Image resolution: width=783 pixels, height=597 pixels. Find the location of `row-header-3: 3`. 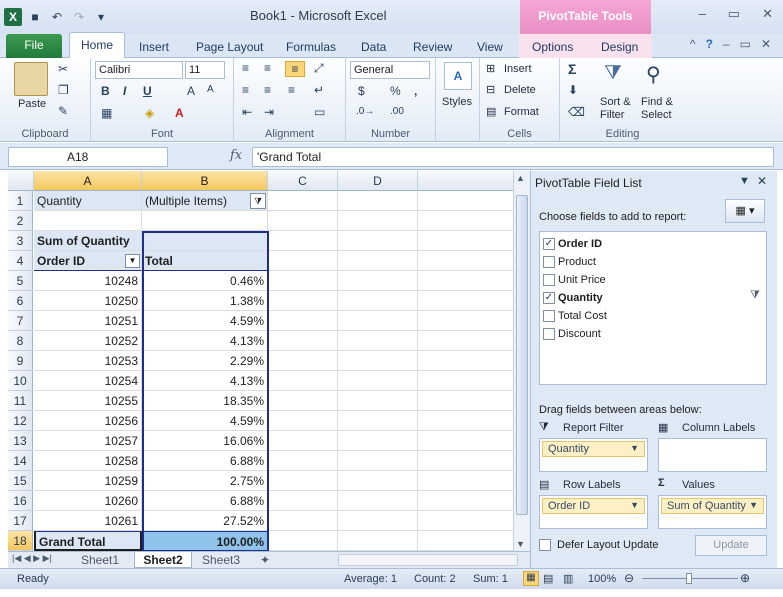

row-header-3: 3 is located at coordinates (20, 241).